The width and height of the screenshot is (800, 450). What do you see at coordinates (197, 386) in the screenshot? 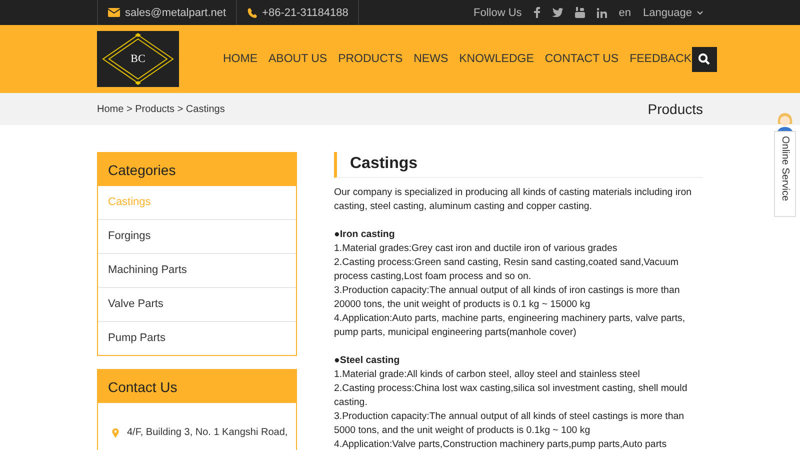
I see `contact-title: Contact Us` at bounding box center [197, 386].